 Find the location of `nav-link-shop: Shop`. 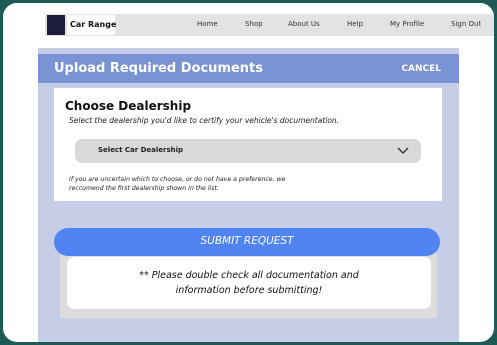

nav-link-shop: Shop is located at coordinates (254, 24).